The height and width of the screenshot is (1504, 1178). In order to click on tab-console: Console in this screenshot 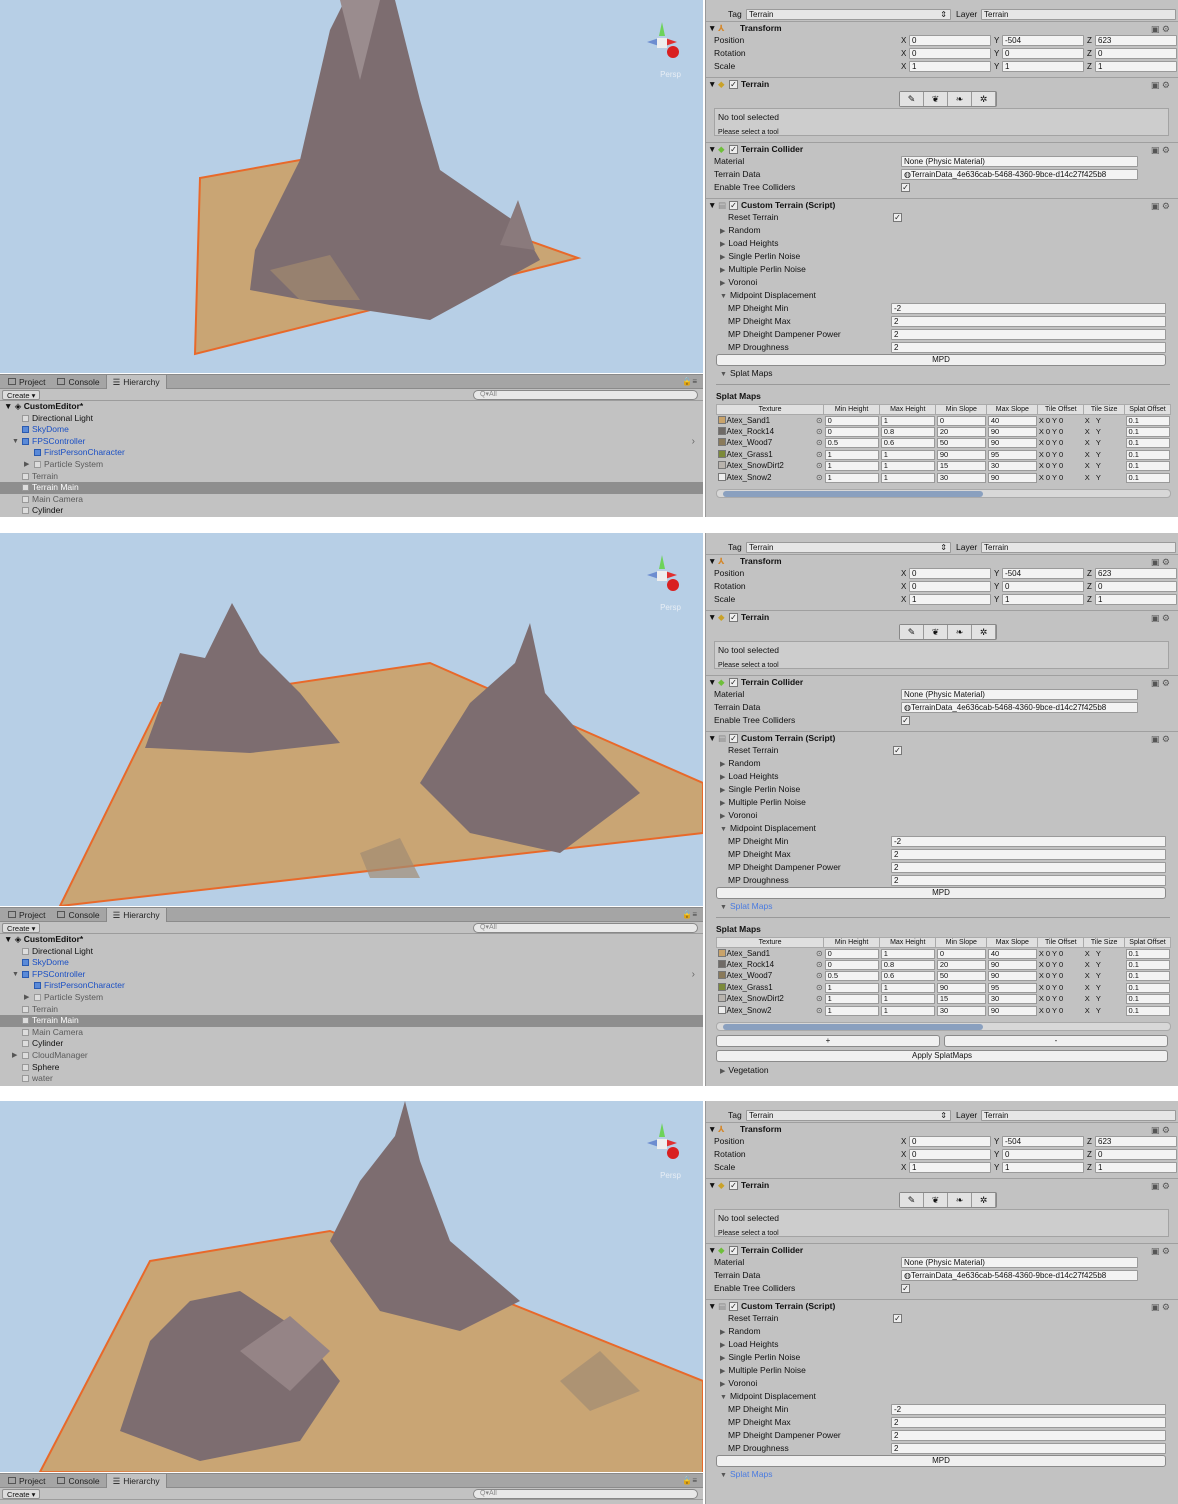, I will do `click(78, 915)`.